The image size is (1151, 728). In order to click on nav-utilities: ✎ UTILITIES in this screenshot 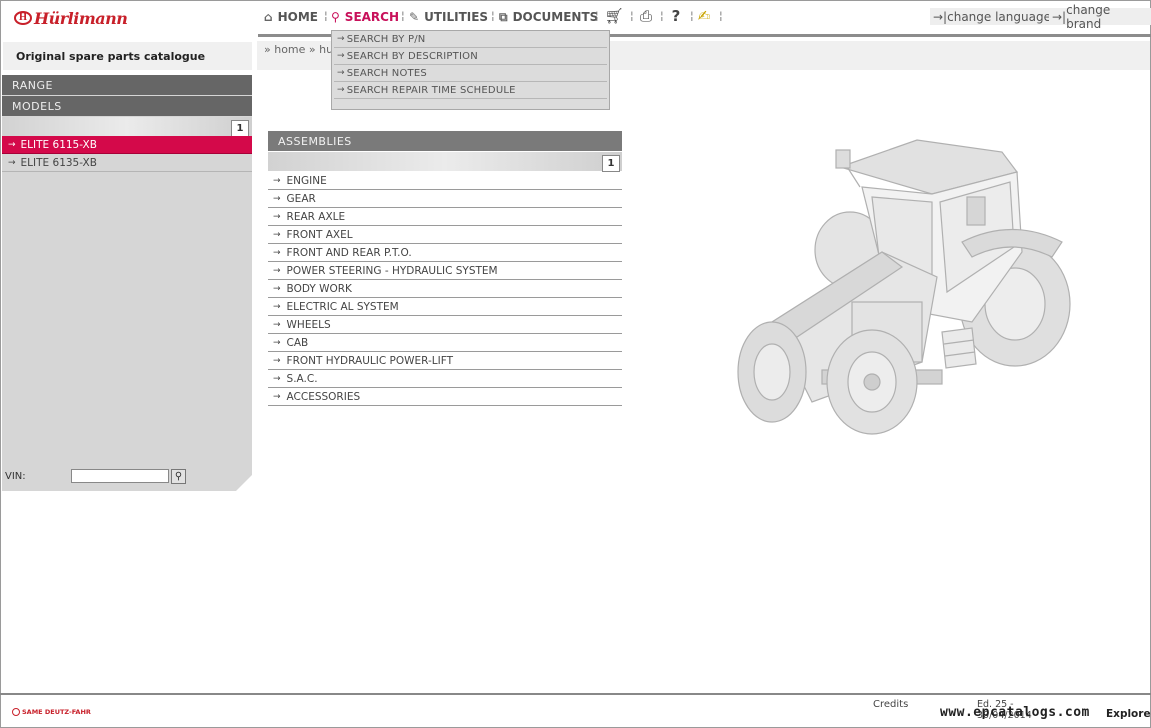, I will do `click(448, 17)`.